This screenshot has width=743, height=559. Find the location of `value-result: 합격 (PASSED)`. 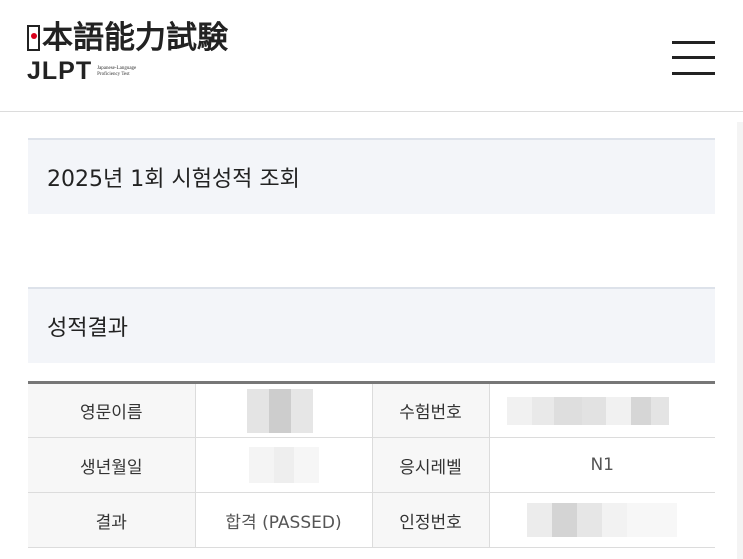

value-result: 합격 (PASSED) is located at coordinates (283, 520).